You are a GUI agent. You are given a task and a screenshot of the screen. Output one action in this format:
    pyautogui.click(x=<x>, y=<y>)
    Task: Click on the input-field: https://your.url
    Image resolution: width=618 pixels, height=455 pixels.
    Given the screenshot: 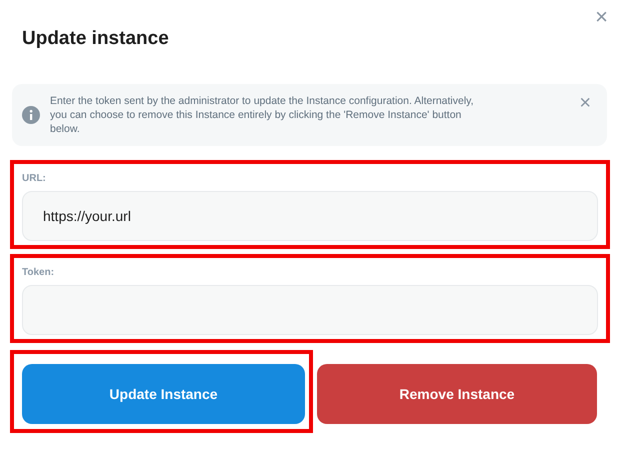 What is the action you would take?
    pyautogui.click(x=310, y=216)
    